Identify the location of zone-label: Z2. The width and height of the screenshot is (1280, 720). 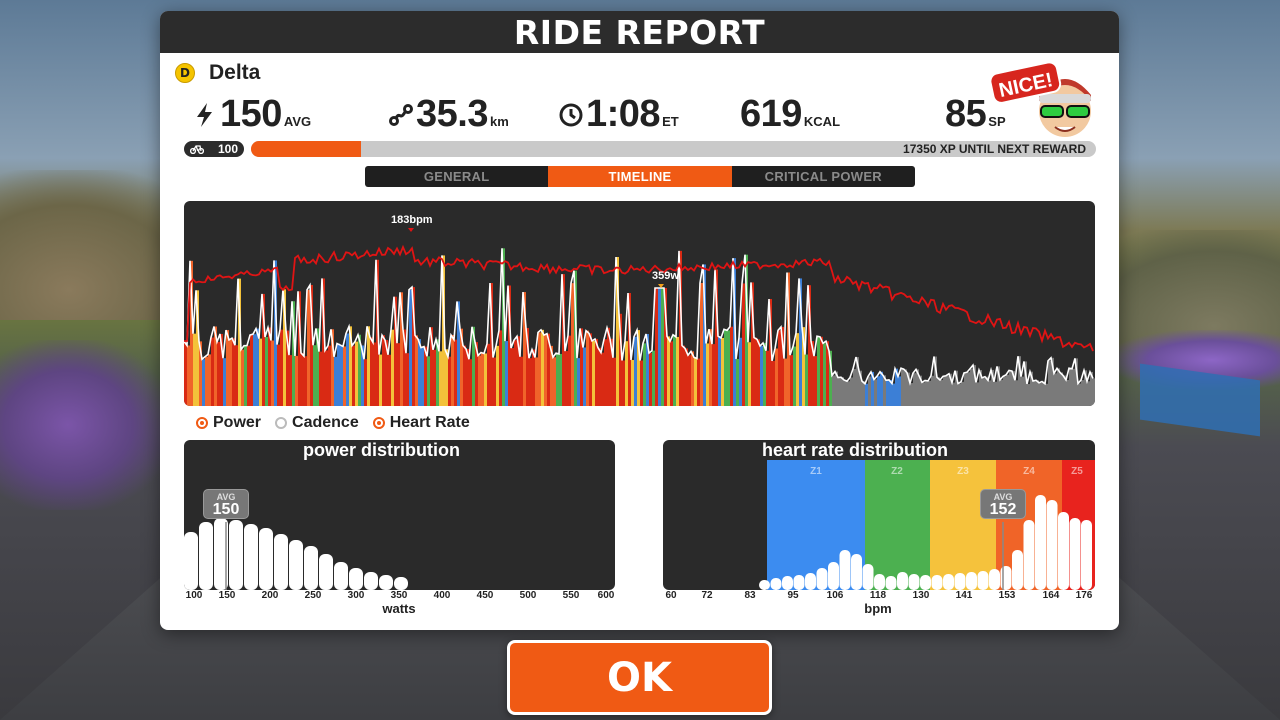
(897, 471).